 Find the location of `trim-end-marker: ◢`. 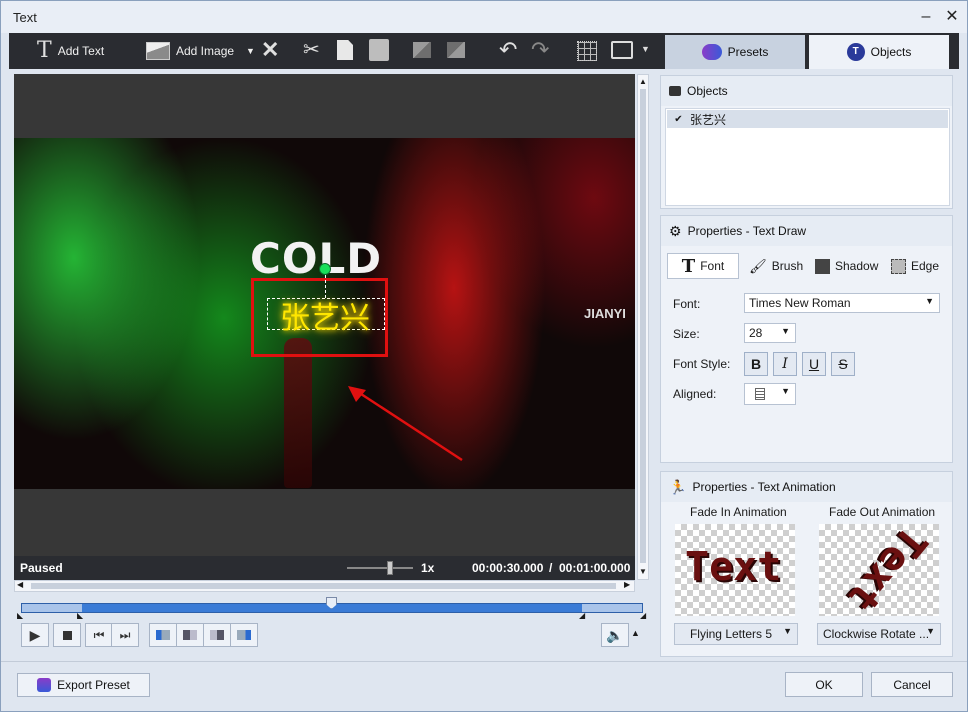

trim-end-marker: ◢ is located at coordinates (643, 615).